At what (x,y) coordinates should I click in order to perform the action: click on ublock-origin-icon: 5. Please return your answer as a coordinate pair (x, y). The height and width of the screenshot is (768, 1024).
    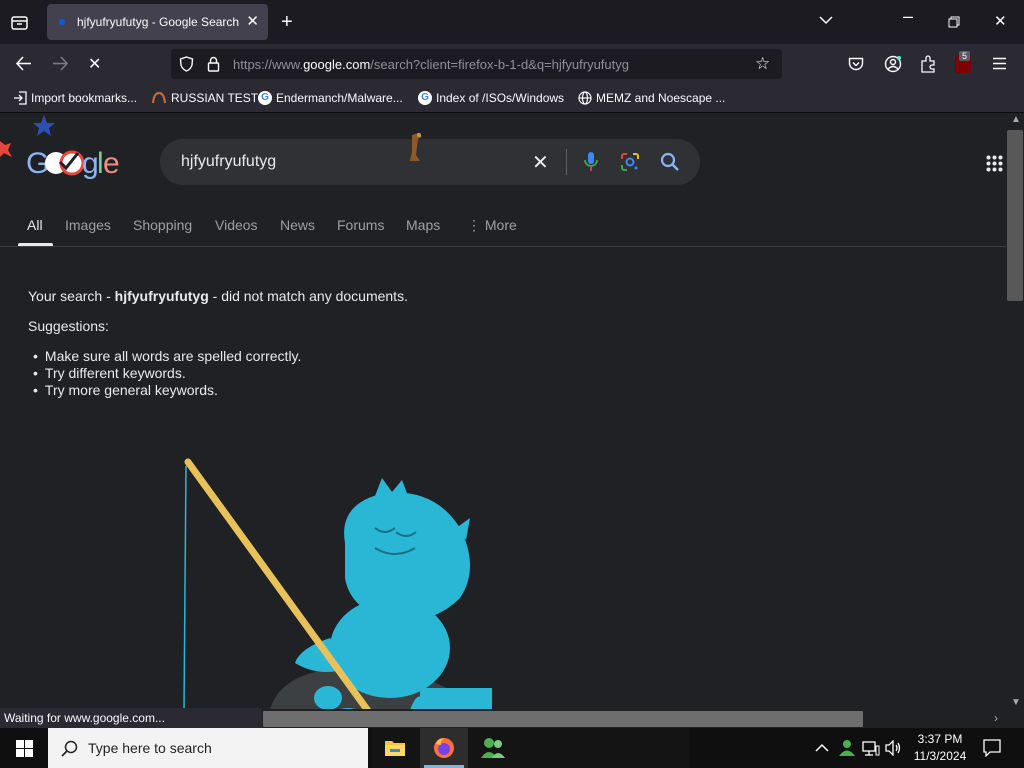
    Looking at the image, I should click on (963, 62).